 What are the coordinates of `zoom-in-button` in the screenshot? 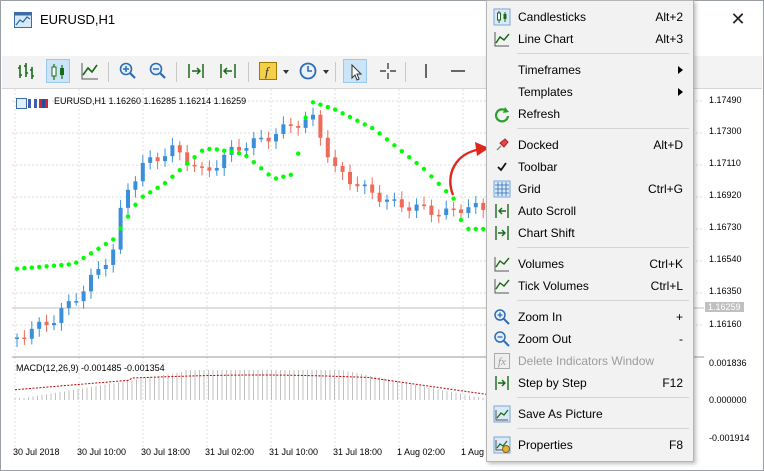 It's located at (128, 71).